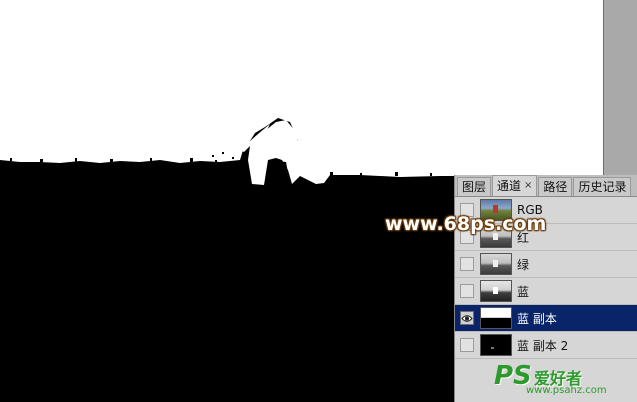 This screenshot has height=402, width=637. Describe the element at coordinates (509, 186) in the screenshot. I see `tab-channels-label: 通道` at that location.